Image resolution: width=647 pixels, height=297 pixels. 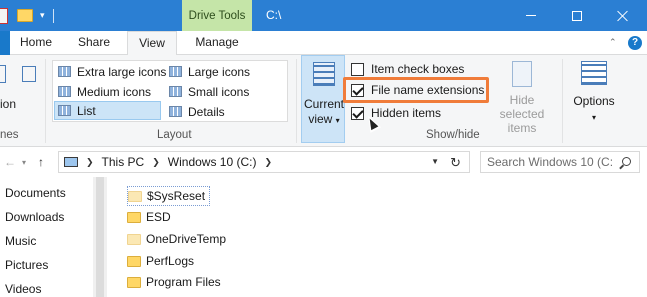 I want to click on checkbox-checked-icon, so click(x=357, y=113).